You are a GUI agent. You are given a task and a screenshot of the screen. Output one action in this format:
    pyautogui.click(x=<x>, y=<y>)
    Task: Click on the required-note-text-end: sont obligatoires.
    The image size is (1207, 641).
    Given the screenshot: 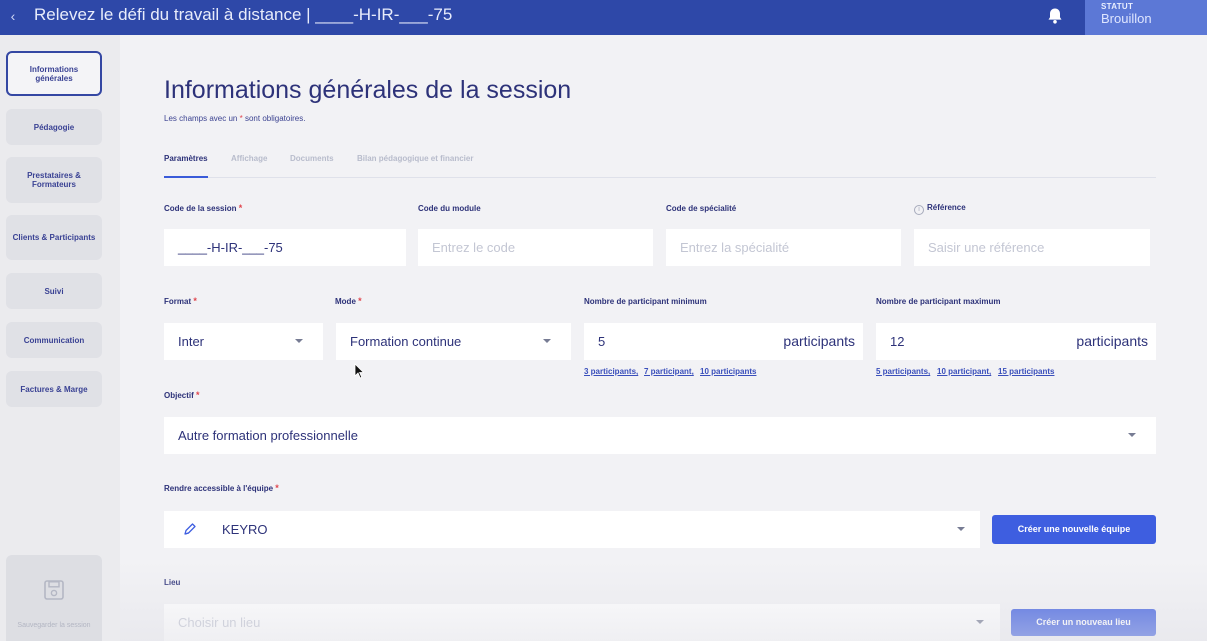 What is the action you would take?
    pyautogui.click(x=275, y=118)
    